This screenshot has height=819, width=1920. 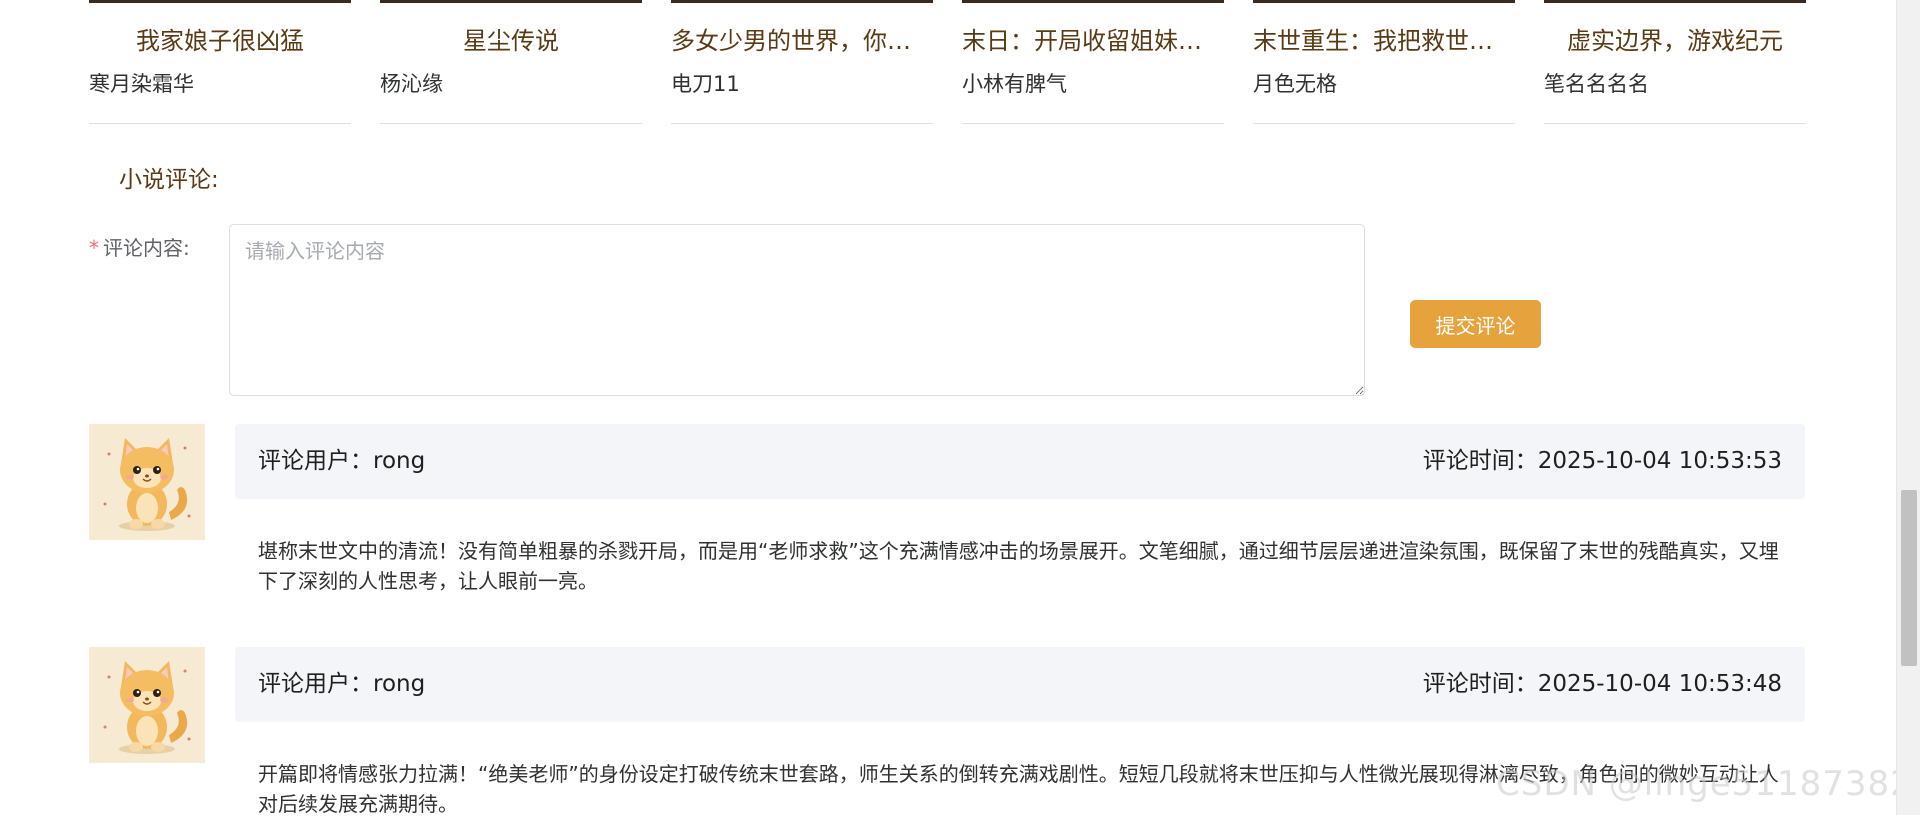 What do you see at coordinates (1020, 684) in the screenshot?
I see `comment-header: 评论用户：rong 评论时间：2025-10-04 10:53:48` at bounding box center [1020, 684].